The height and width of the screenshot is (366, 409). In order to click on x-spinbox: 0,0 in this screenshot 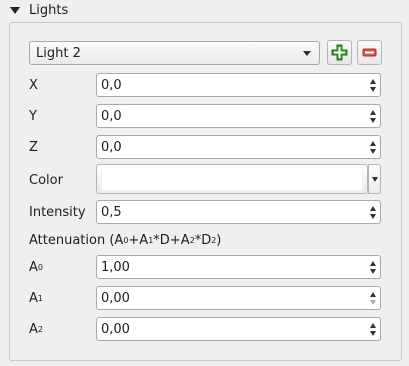, I will do `click(238, 85)`.